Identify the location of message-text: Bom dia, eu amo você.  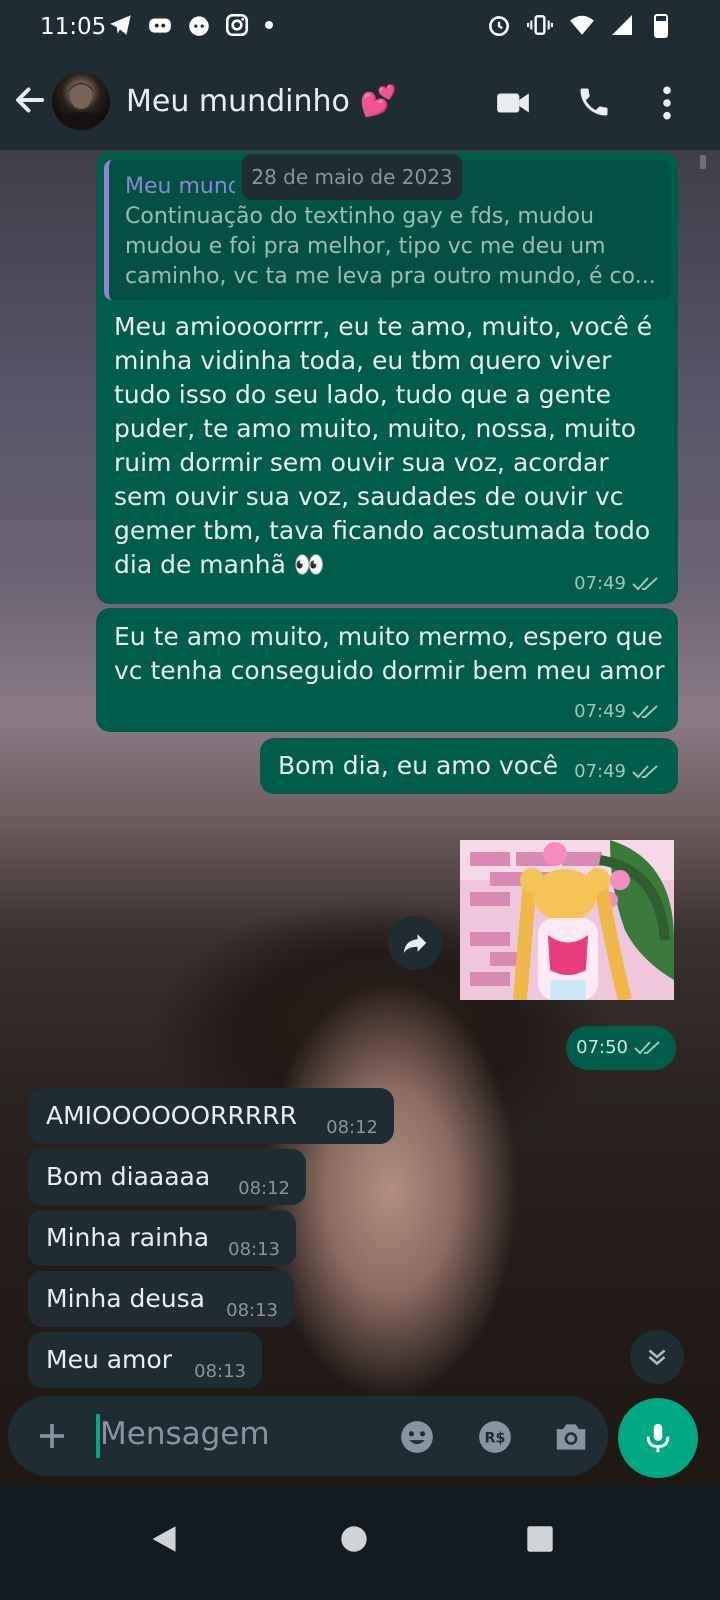
(418, 765).